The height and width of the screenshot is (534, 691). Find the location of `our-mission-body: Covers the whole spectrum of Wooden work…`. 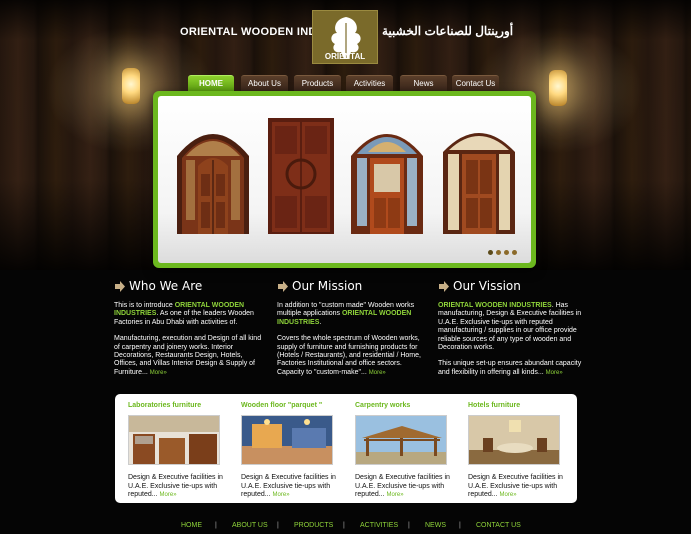

our-mission-body: Covers the whole spectrum of Wooden work… is located at coordinates (352, 356).